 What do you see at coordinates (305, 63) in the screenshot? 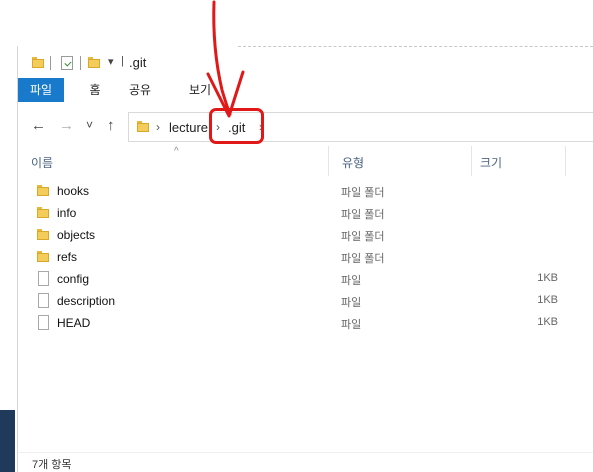
I see `title-bar: ▾ | .git` at bounding box center [305, 63].